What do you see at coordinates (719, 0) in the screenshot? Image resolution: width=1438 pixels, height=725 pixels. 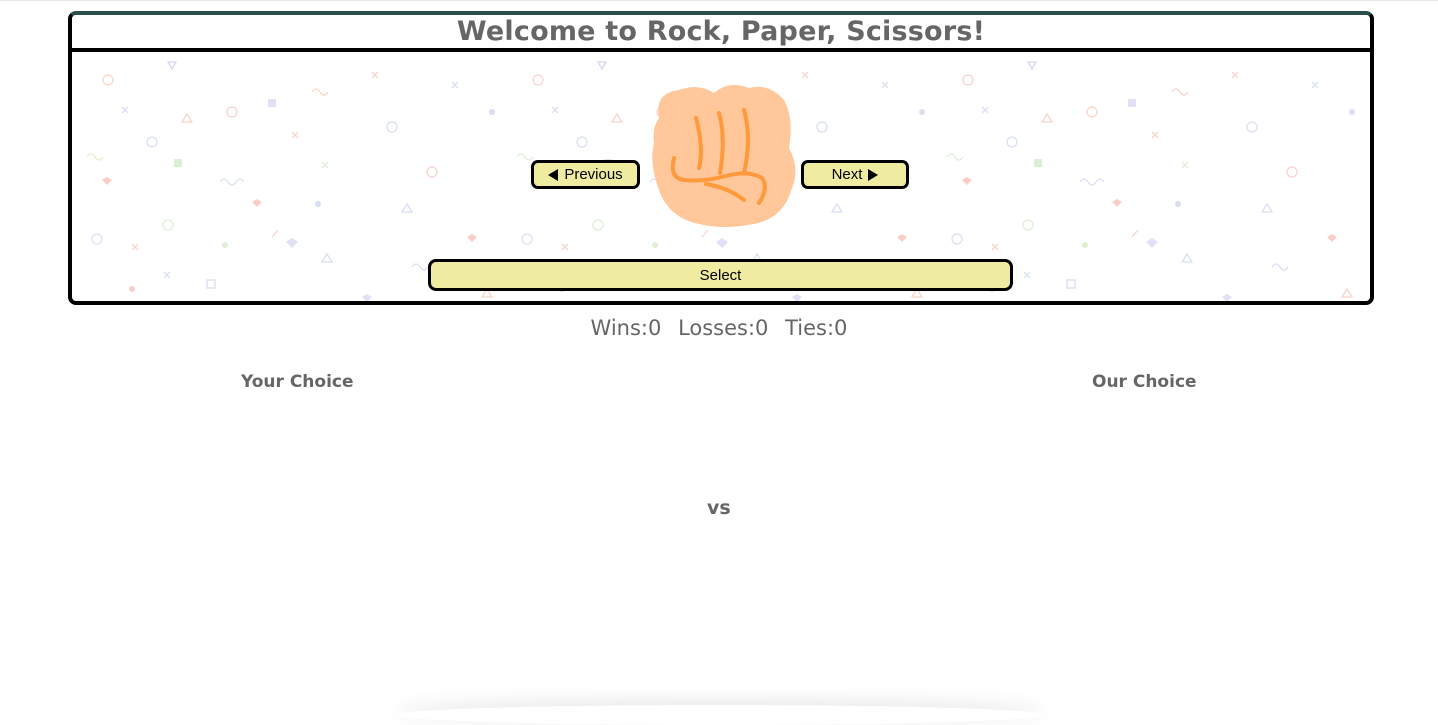 I see `top-divider` at bounding box center [719, 0].